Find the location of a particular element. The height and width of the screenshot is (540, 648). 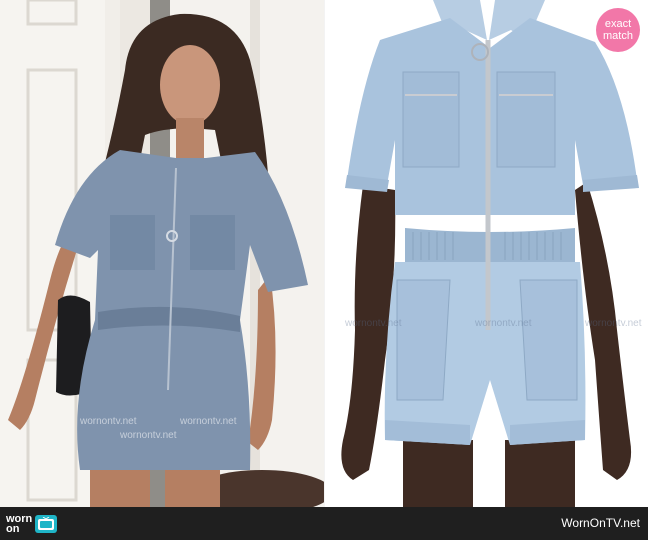

badge-line-1: exact is located at coordinates (618, 24).